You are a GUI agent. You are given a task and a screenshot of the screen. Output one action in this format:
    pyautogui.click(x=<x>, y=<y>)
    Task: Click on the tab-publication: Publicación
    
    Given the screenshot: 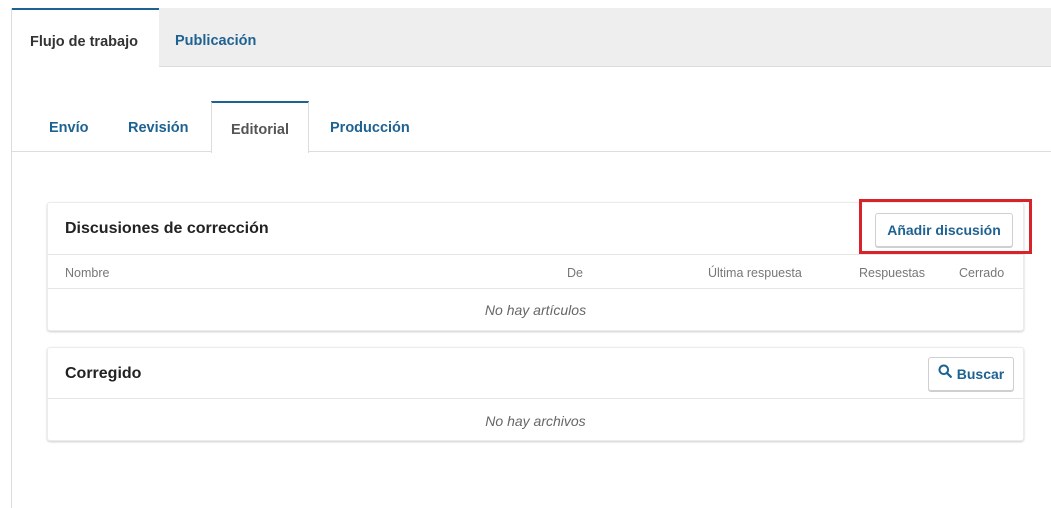 What is the action you would take?
    pyautogui.click(x=215, y=37)
    